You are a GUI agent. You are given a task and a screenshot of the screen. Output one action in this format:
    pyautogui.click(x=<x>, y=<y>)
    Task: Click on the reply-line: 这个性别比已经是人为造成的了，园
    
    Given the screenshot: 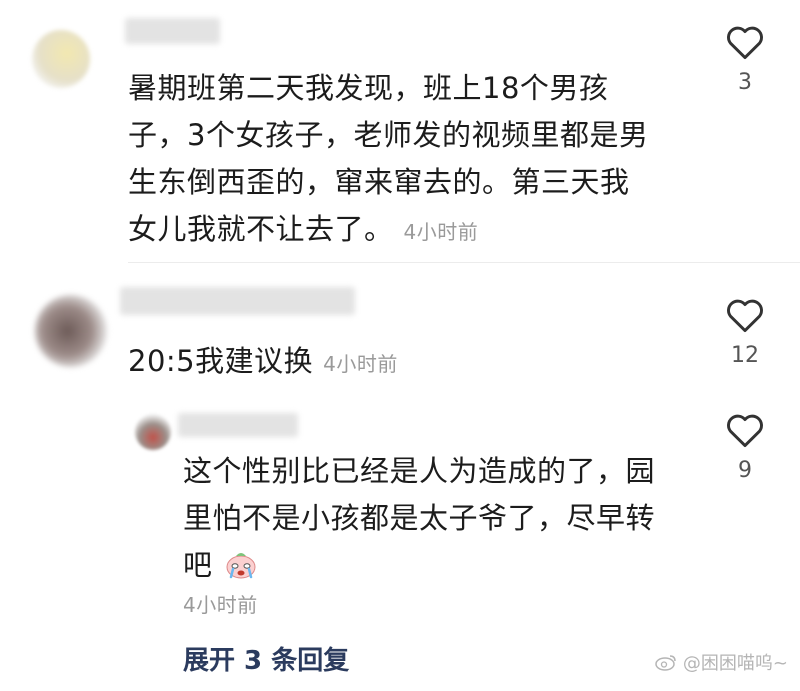 What is the action you would take?
    pyautogui.click(x=419, y=471)
    